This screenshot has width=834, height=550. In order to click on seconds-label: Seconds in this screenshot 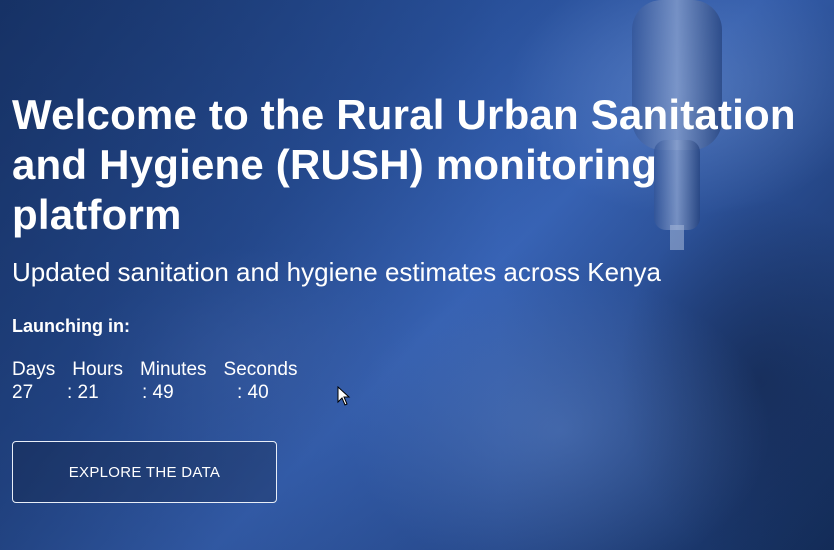, I will do `click(260, 369)`.